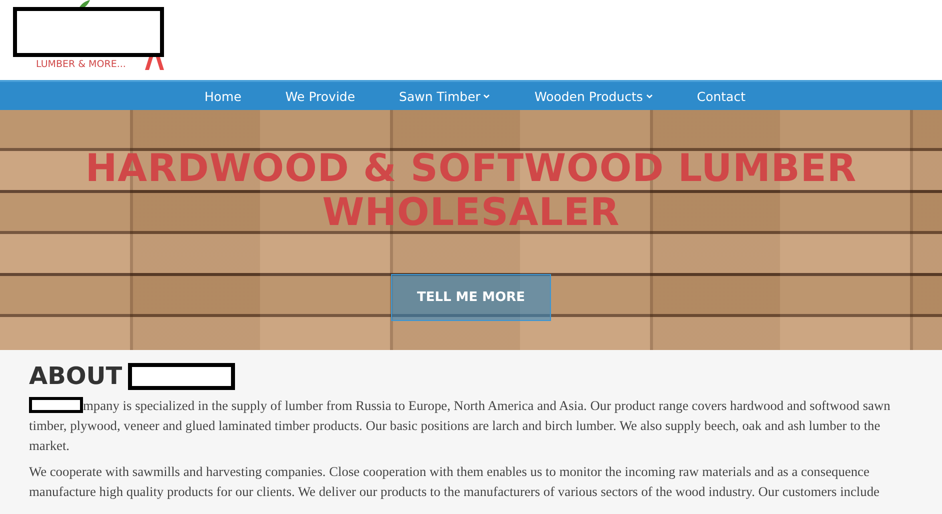 This screenshot has width=942, height=514. What do you see at coordinates (721, 96) in the screenshot?
I see `nav-link: Contact` at bounding box center [721, 96].